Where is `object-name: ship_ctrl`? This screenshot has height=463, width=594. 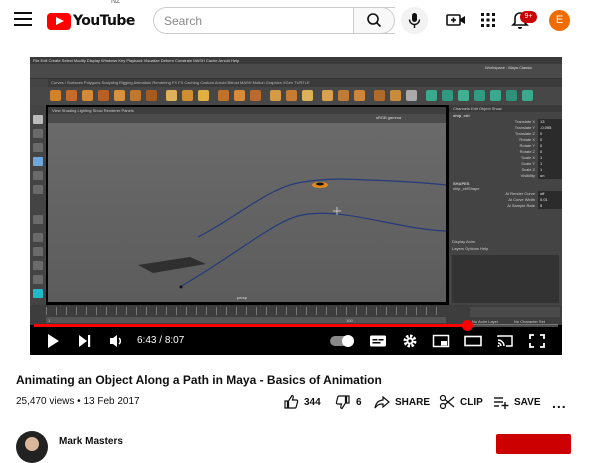 object-name: ship_ctrl is located at coordinates (461, 115).